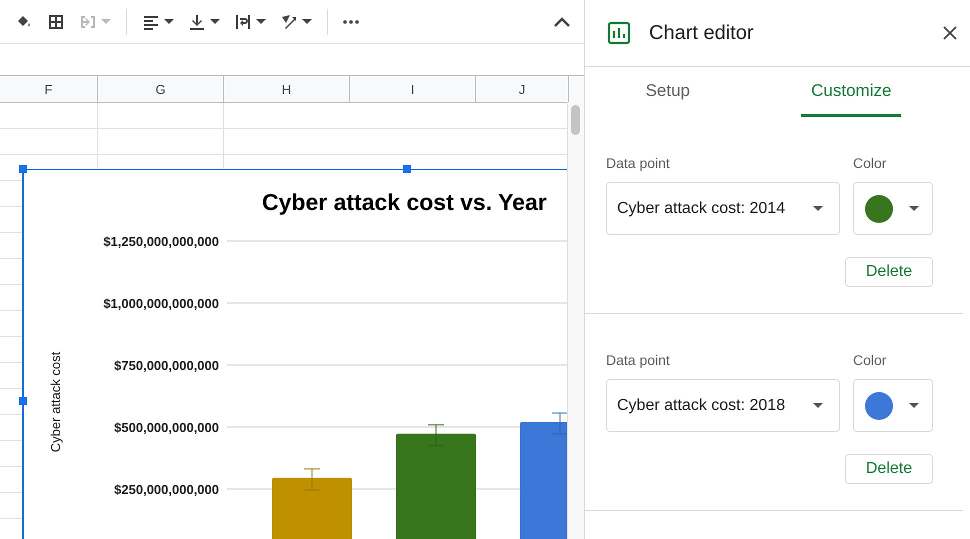 Image resolution: width=970 pixels, height=539 pixels. Describe the element at coordinates (161, 303) in the screenshot. I see `axis-label: $1,000,000,000,000` at that location.